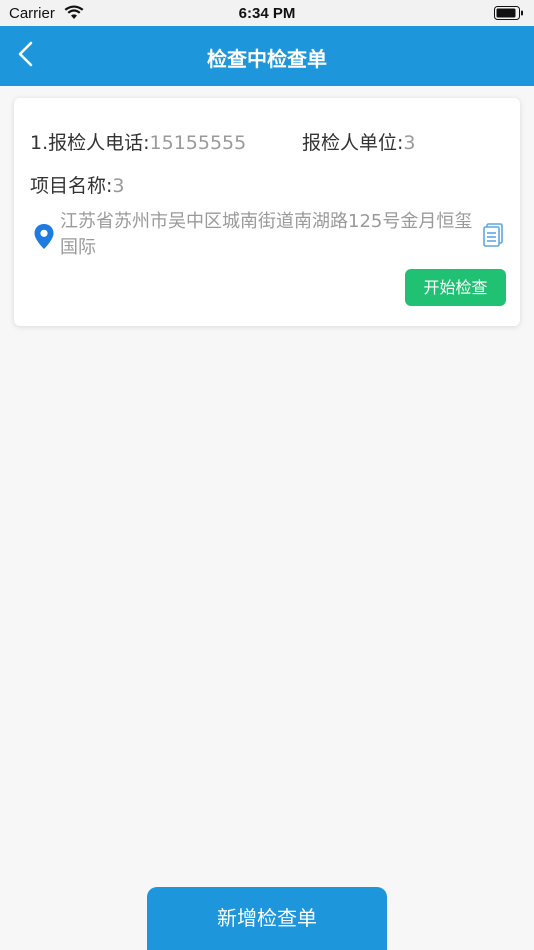  Describe the element at coordinates (266, 234) in the screenshot. I see `address-text: 江苏省苏州市吴中区城南街道南湖路125号金月恒玺国际` at that location.